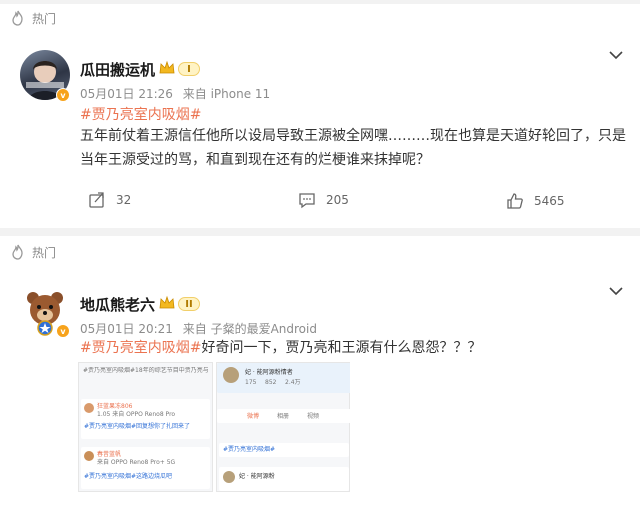 This screenshot has height=521, width=640. I want to click on thumb-post-name: 妃 · 能阿源粉, so click(257, 476).